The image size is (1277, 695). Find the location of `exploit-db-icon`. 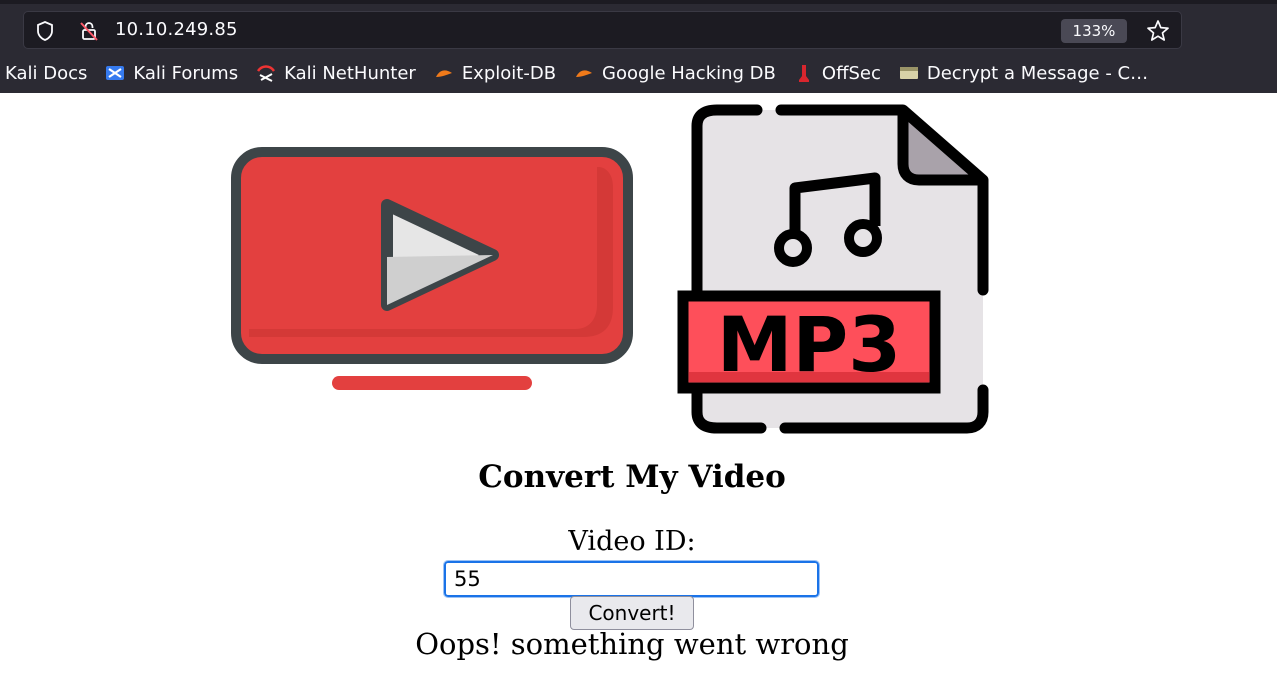

exploit-db-icon is located at coordinates (444, 73).